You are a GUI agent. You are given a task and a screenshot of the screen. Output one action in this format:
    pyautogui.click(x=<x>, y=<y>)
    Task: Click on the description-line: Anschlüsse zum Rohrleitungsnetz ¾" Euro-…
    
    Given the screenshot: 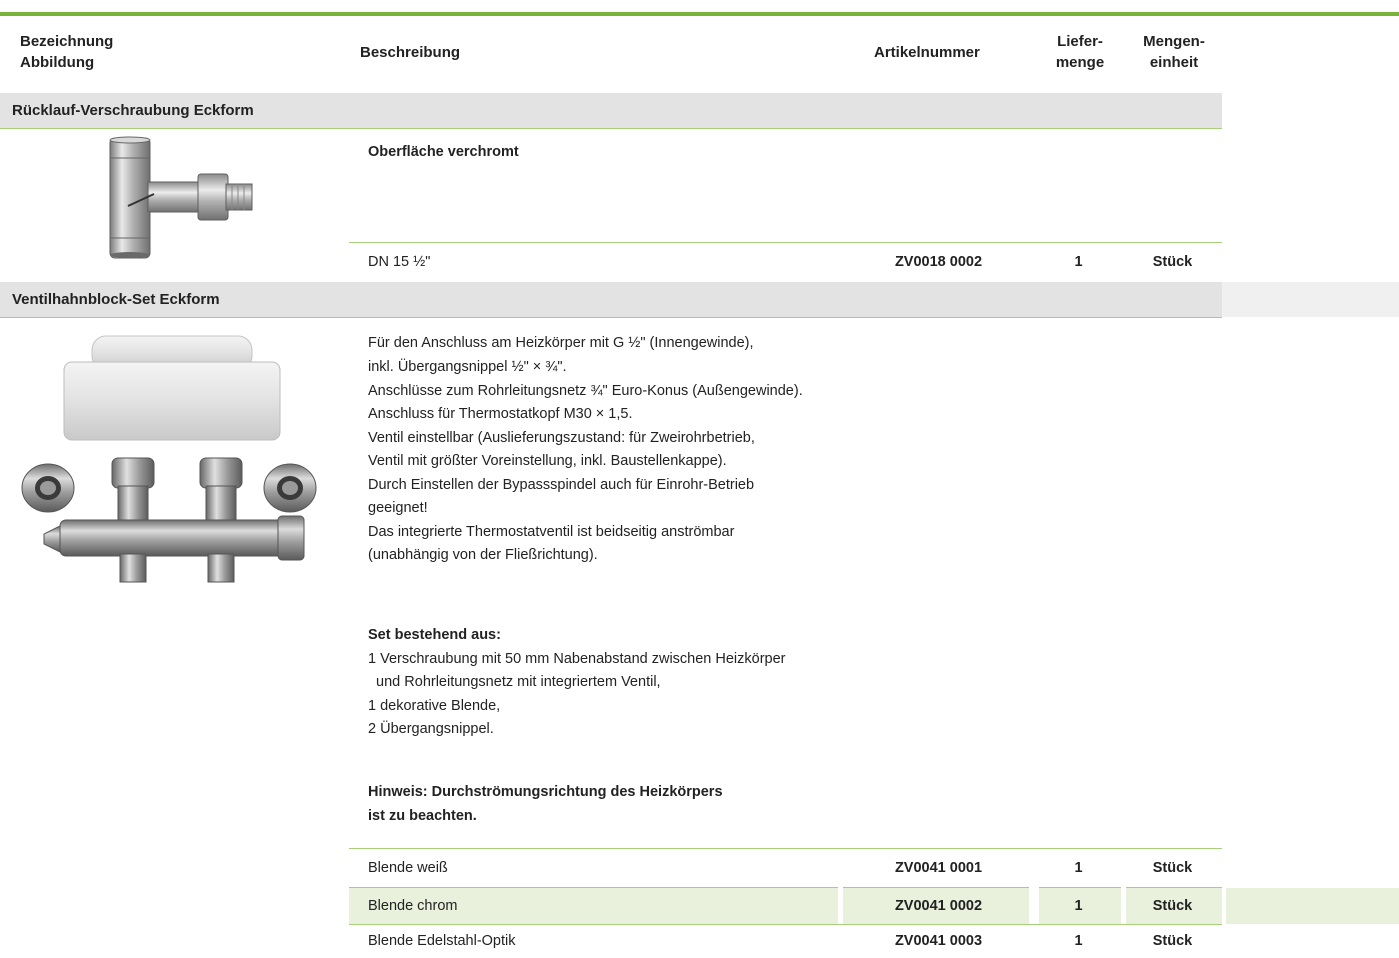 What is the action you would take?
    pyautogui.click(x=585, y=391)
    